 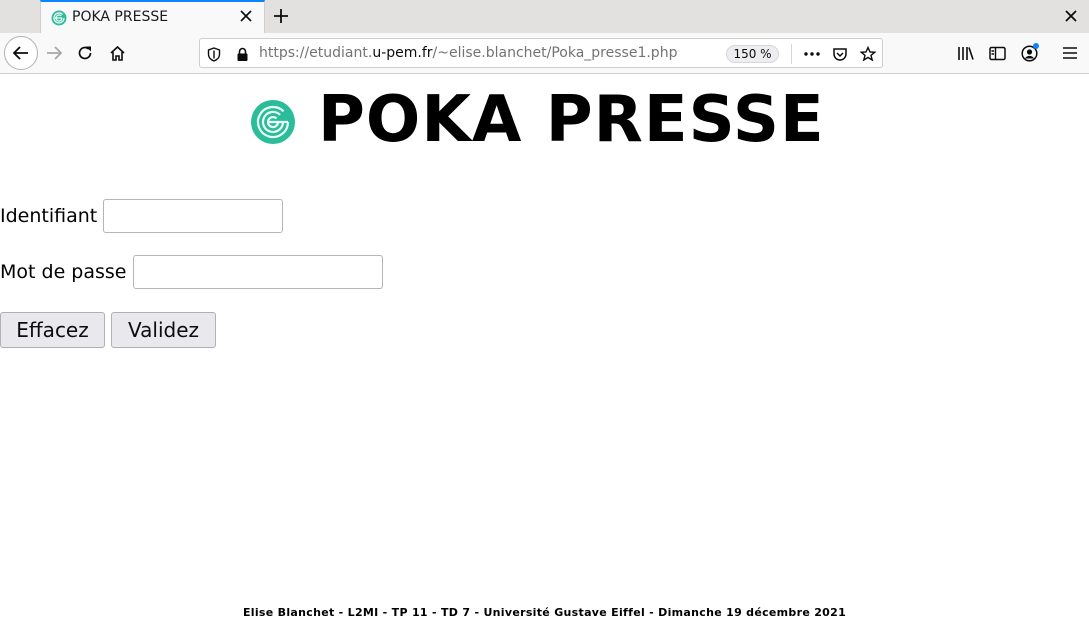 What do you see at coordinates (868, 54) in the screenshot?
I see `star-icon` at bounding box center [868, 54].